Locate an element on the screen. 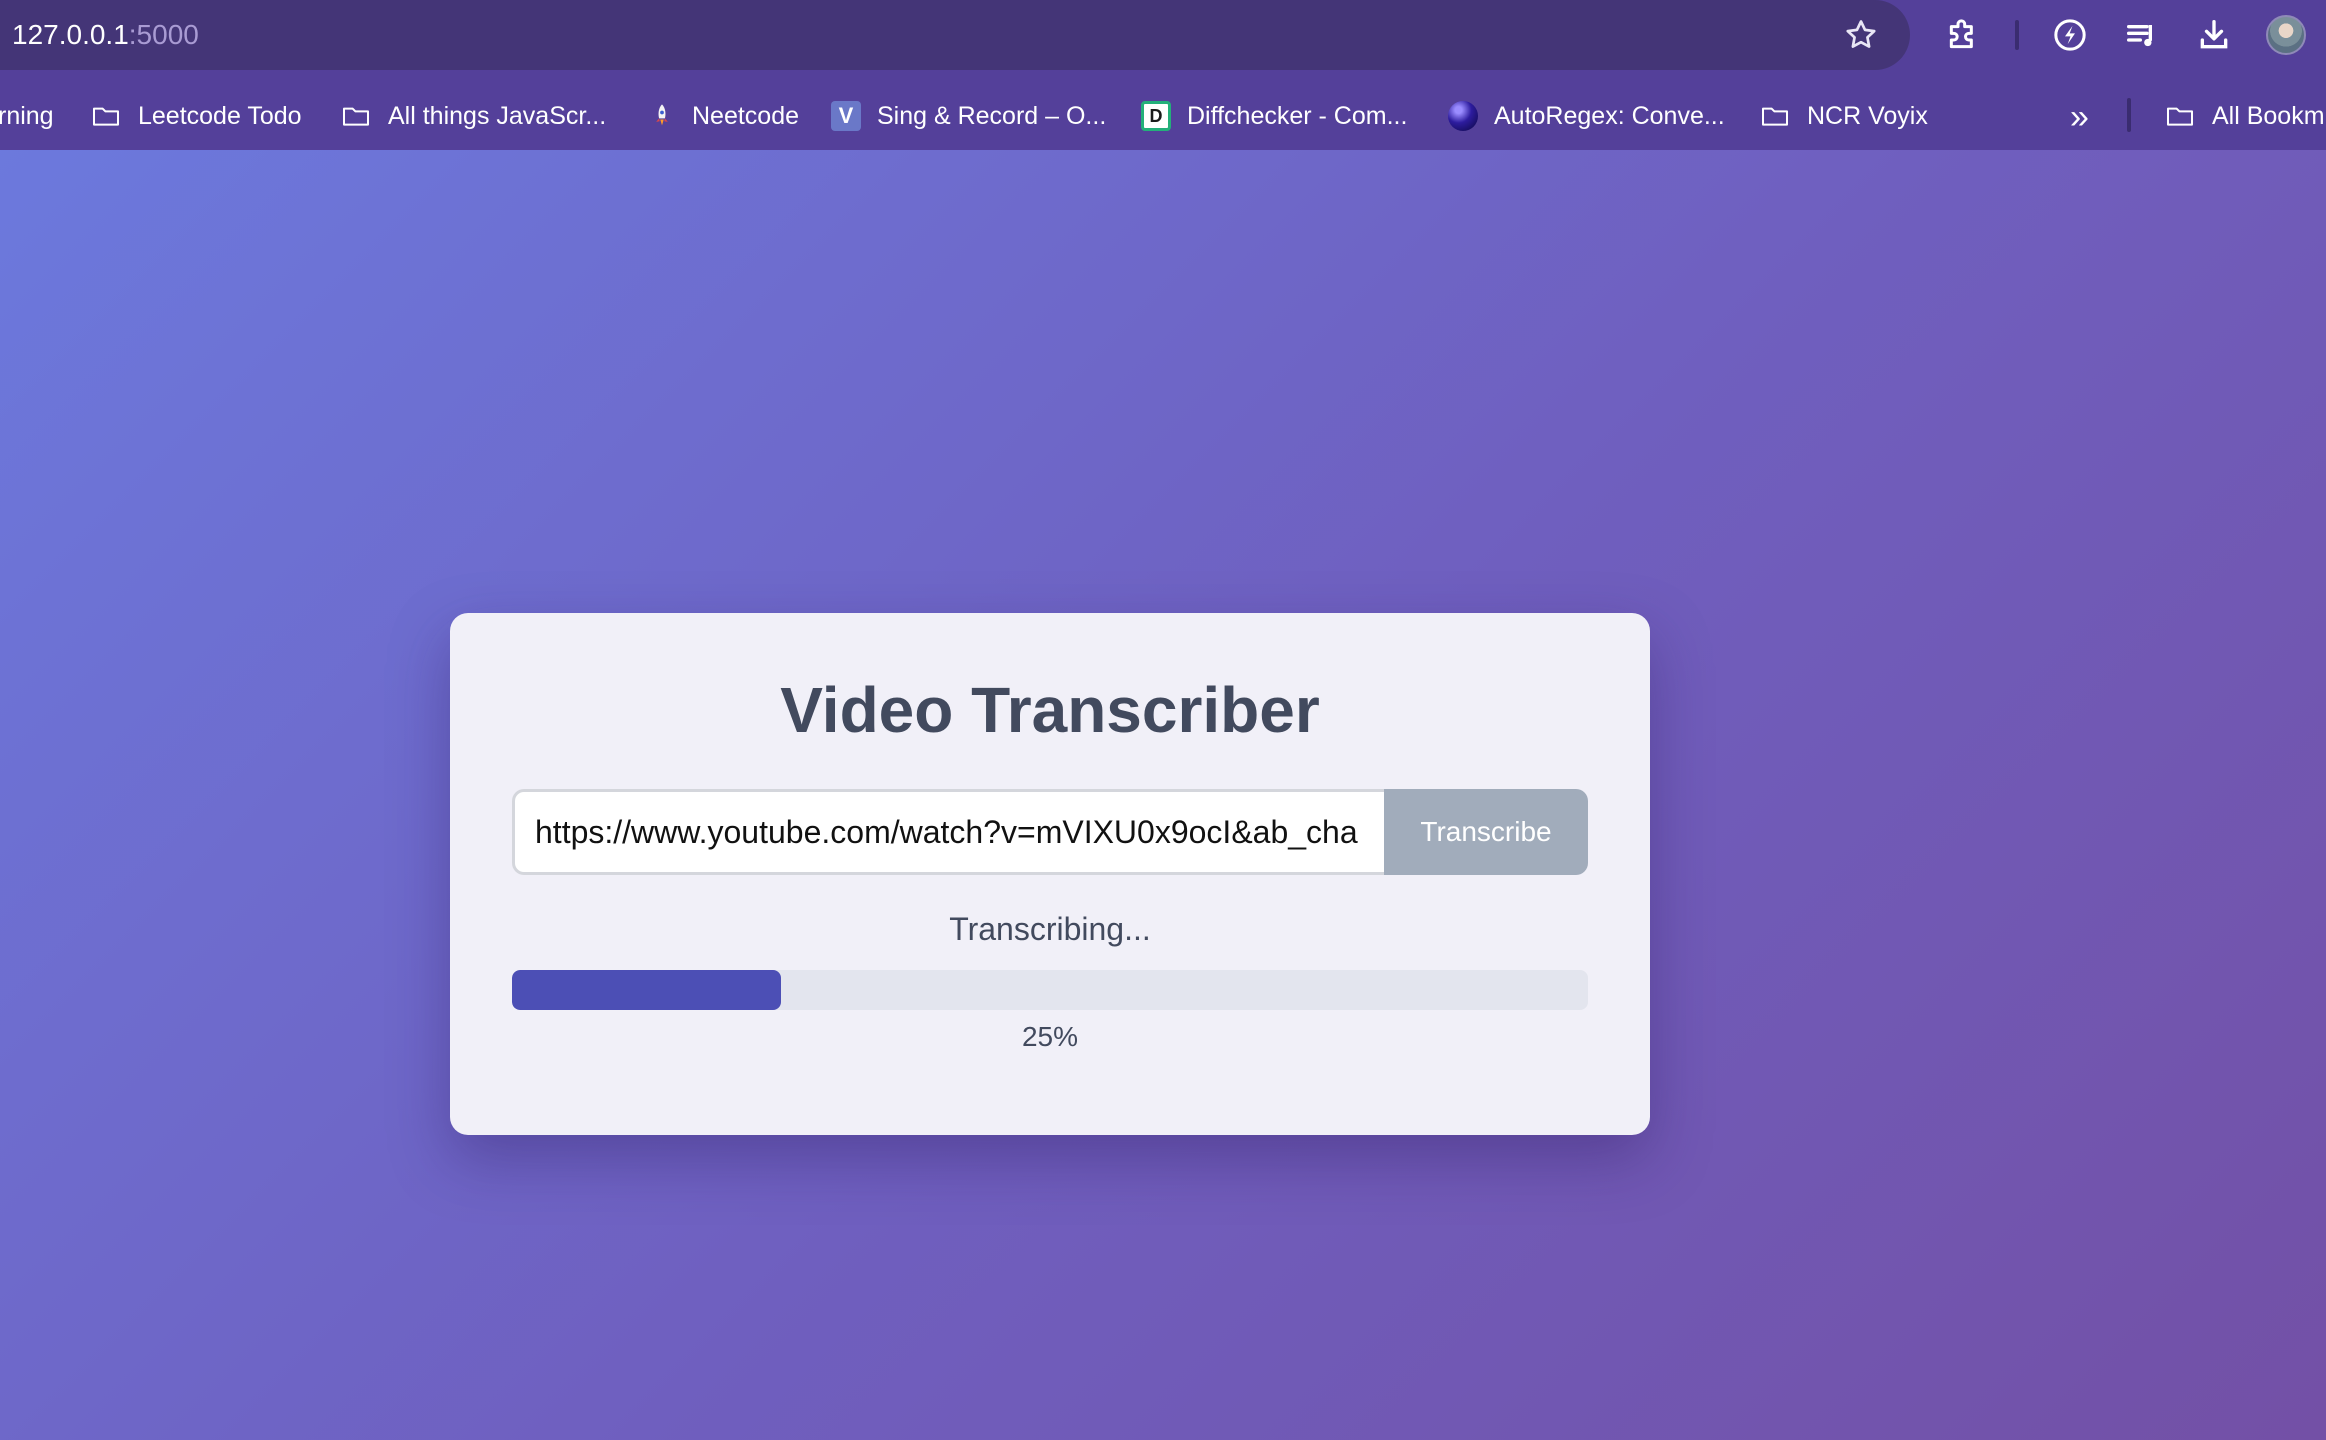 The height and width of the screenshot is (1440, 2326). extensions-icon is located at coordinates (1963, 35).